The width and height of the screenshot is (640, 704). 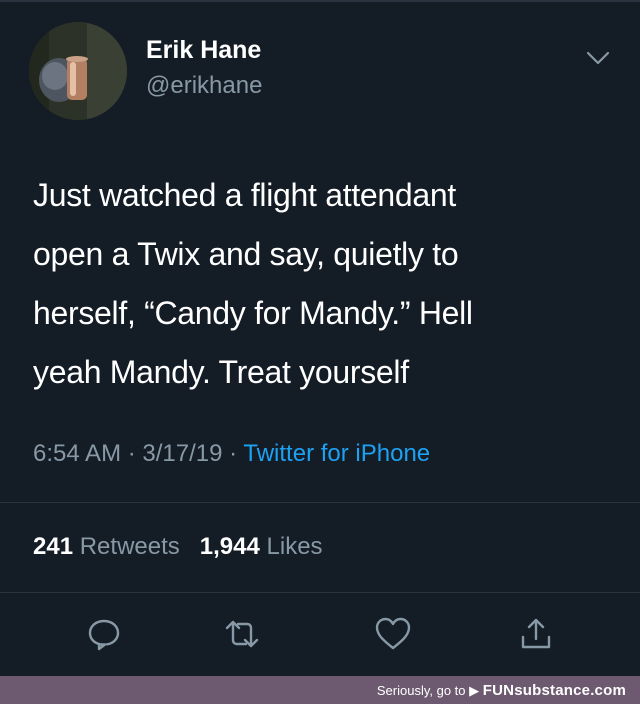 I want to click on tweet-date: 3/17/19, so click(x=182, y=453).